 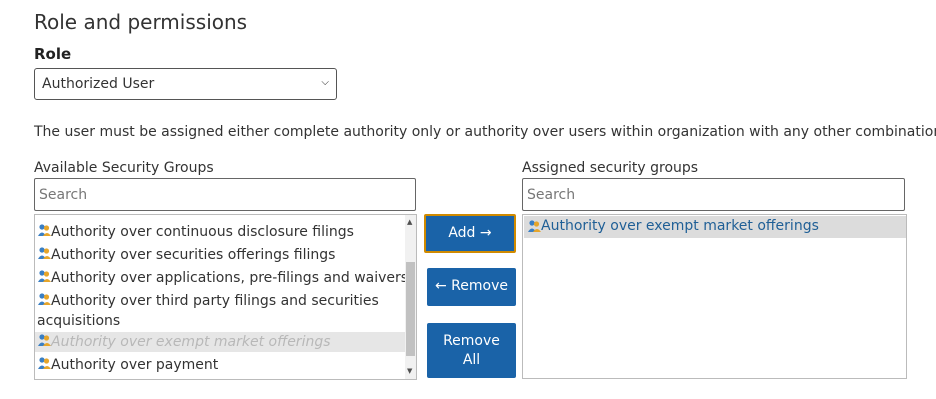 What do you see at coordinates (470, 233) in the screenshot?
I see `add-button: Add →` at bounding box center [470, 233].